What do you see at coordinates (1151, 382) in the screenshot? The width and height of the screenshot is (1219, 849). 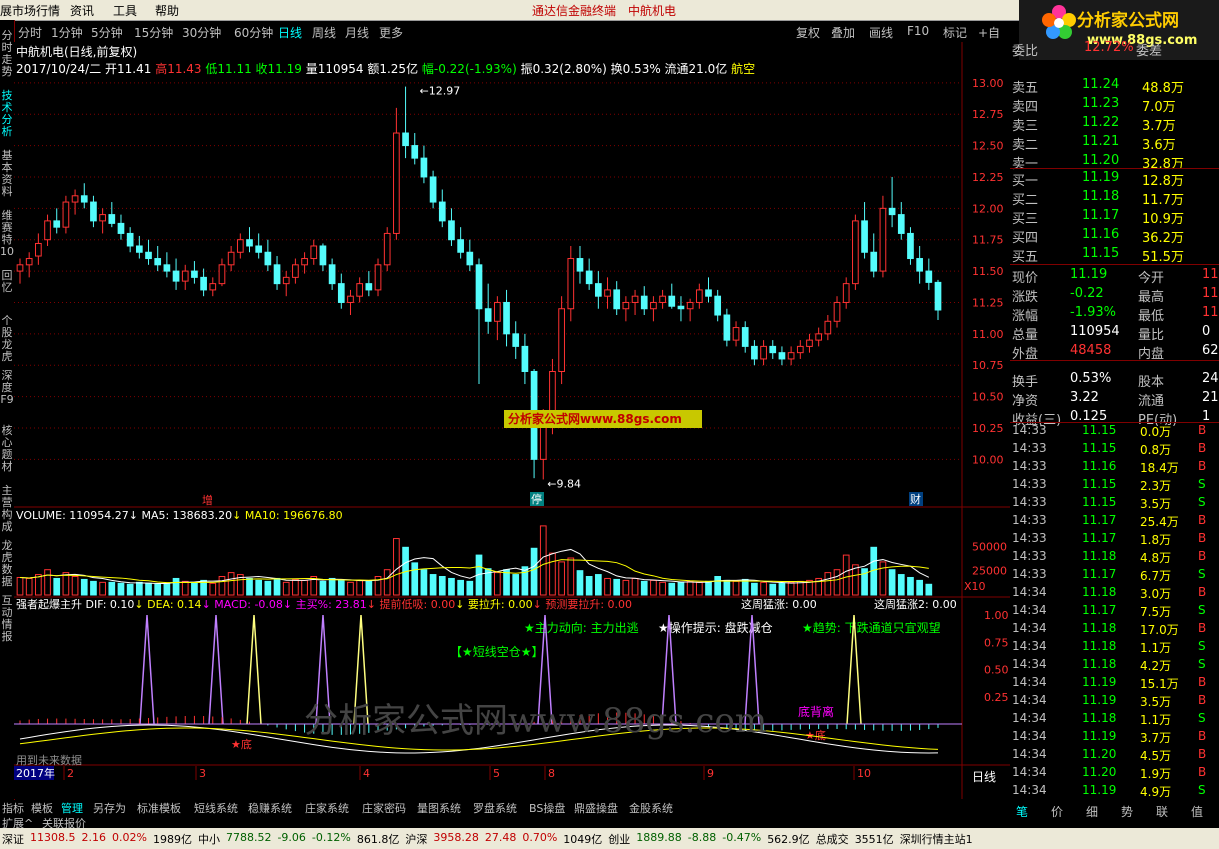 I see `stat-label2-5: 股本` at bounding box center [1151, 382].